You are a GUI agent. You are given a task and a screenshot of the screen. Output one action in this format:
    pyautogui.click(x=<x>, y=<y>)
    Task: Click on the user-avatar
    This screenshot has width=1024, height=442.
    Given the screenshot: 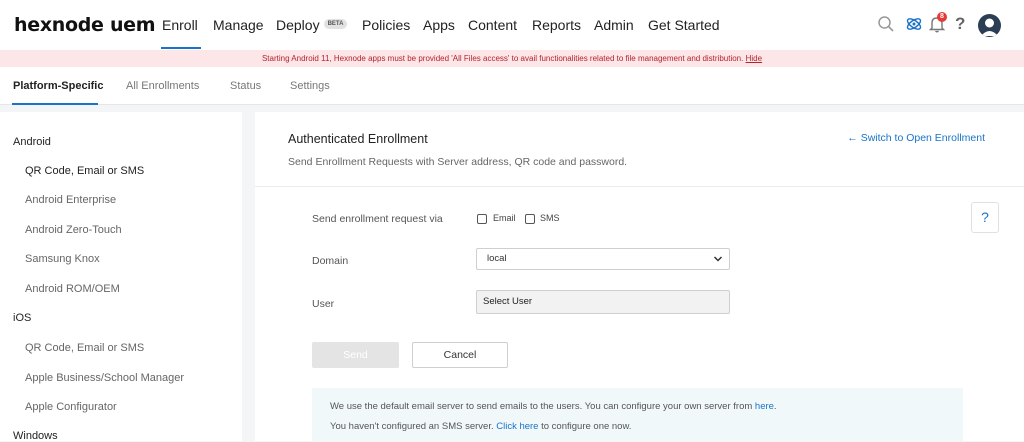 What is the action you would take?
    pyautogui.click(x=989, y=25)
    